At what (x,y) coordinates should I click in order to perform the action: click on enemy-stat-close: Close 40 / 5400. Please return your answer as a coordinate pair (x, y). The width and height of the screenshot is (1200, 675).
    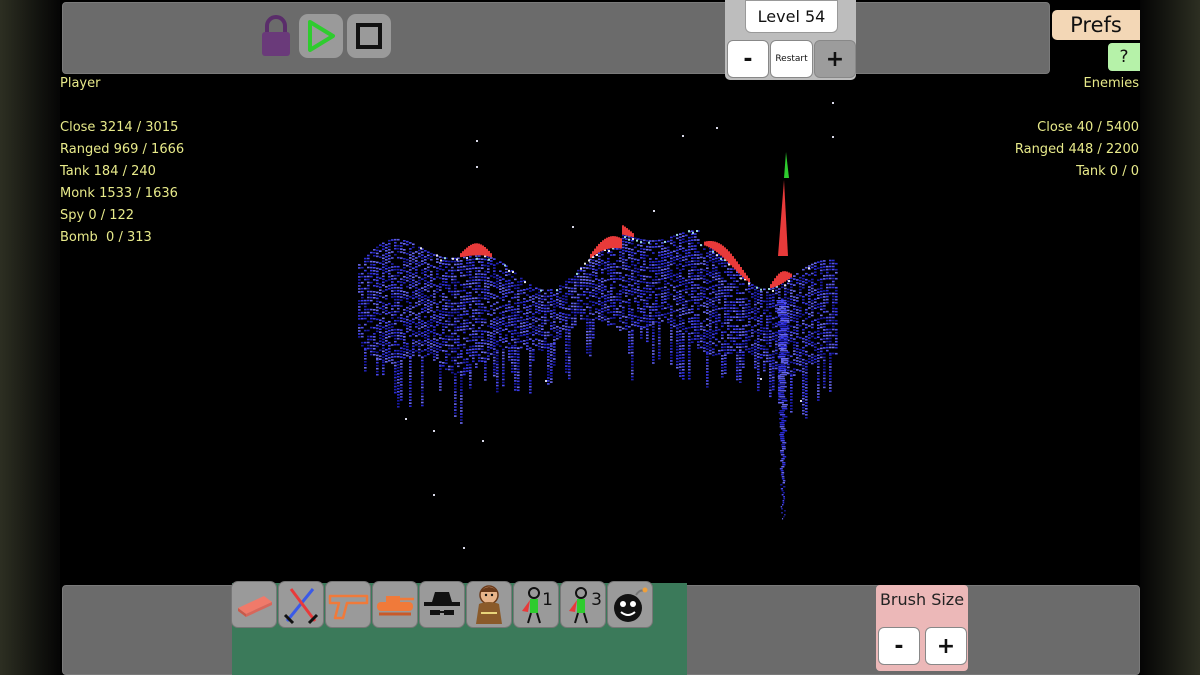
    Looking at the image, I should click on (1088, 127).